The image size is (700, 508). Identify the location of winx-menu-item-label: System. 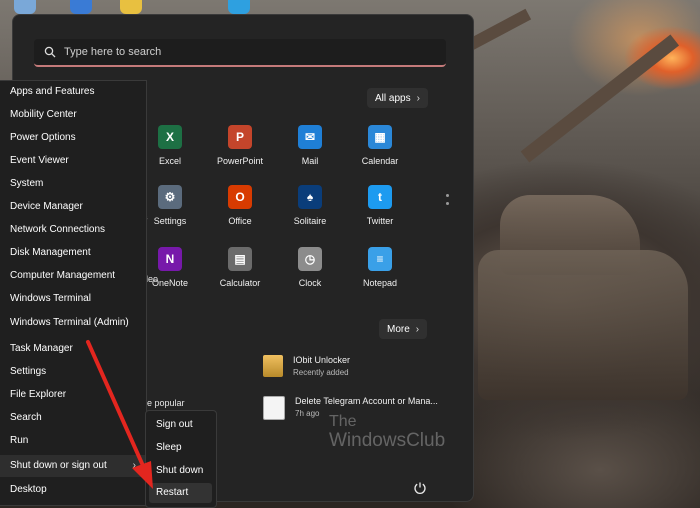
(27, 183).